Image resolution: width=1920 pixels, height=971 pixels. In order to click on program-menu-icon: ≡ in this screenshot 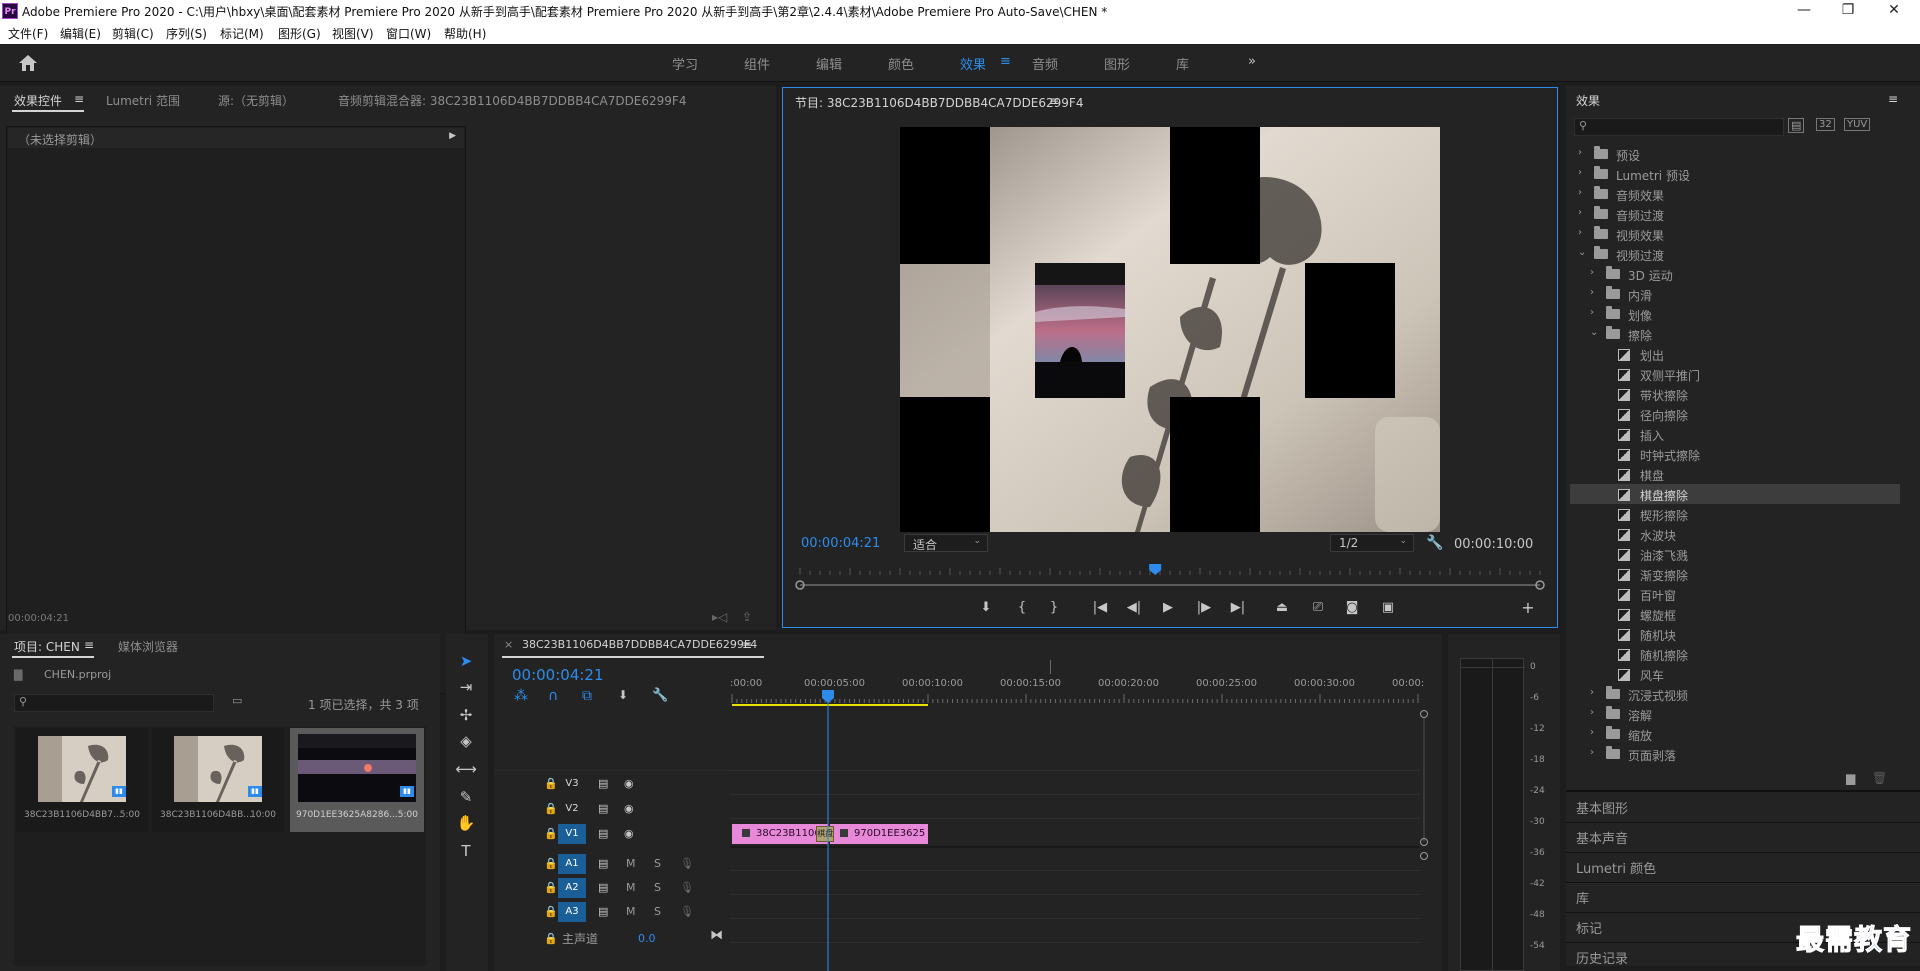, I will do `click(1054, 101)`.